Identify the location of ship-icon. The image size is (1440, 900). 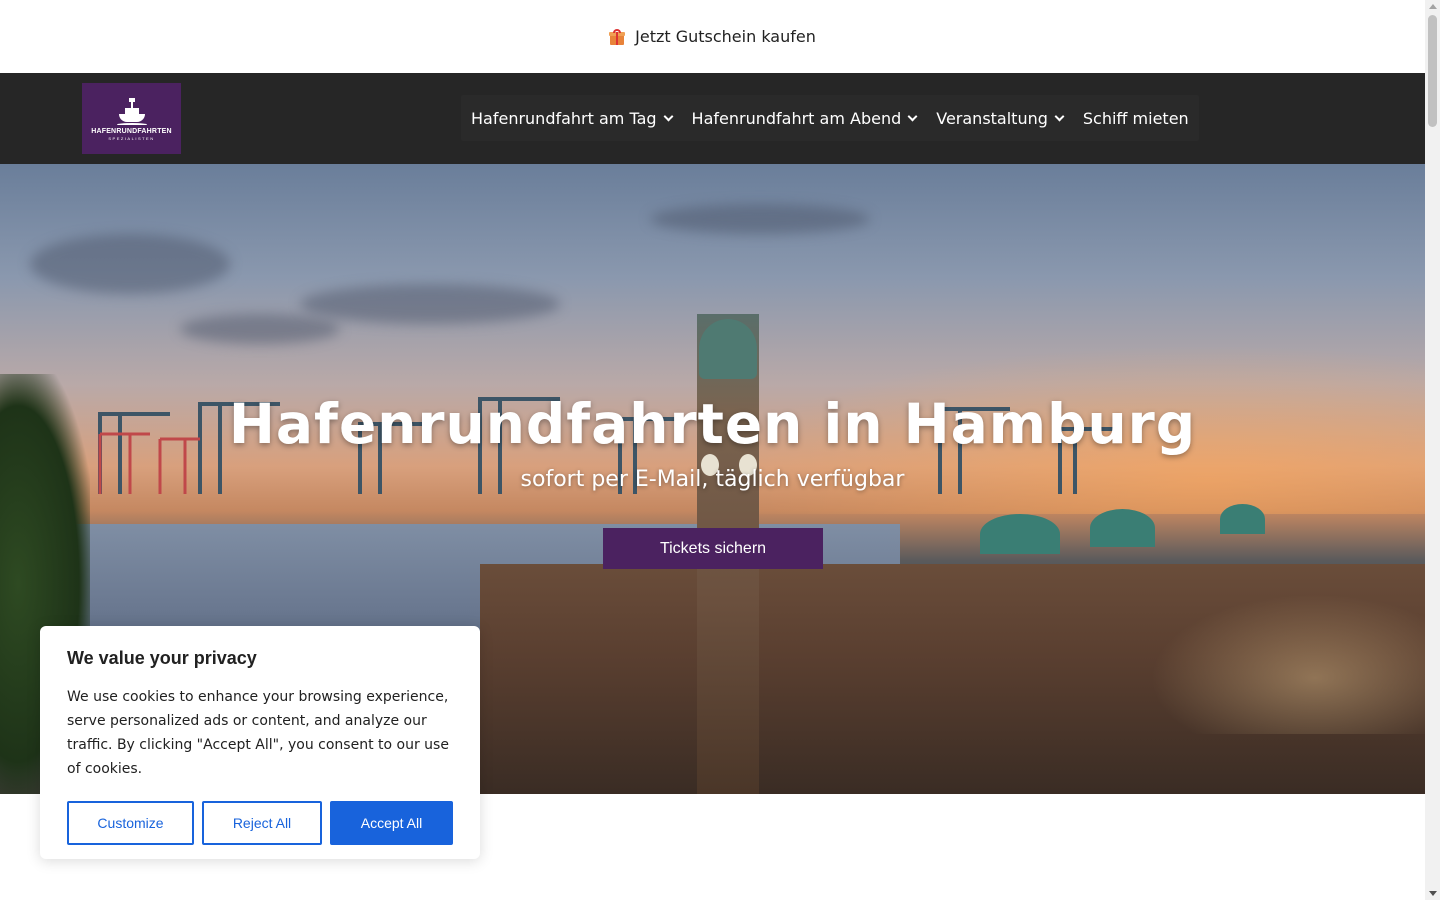
(131, 111).